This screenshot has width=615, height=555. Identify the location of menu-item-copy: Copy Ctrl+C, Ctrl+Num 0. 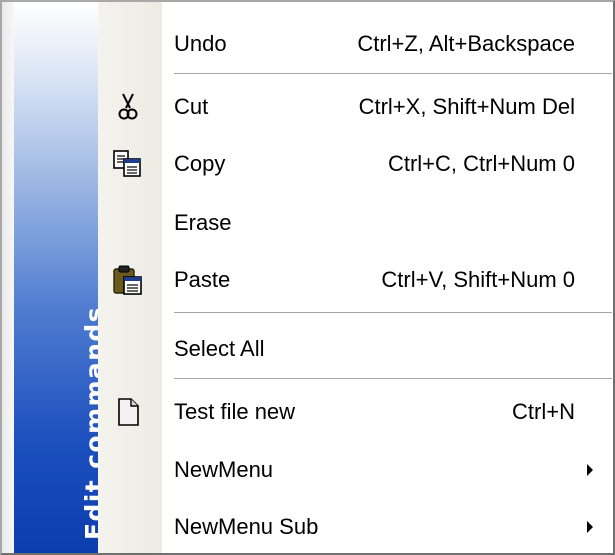
(355, 164).